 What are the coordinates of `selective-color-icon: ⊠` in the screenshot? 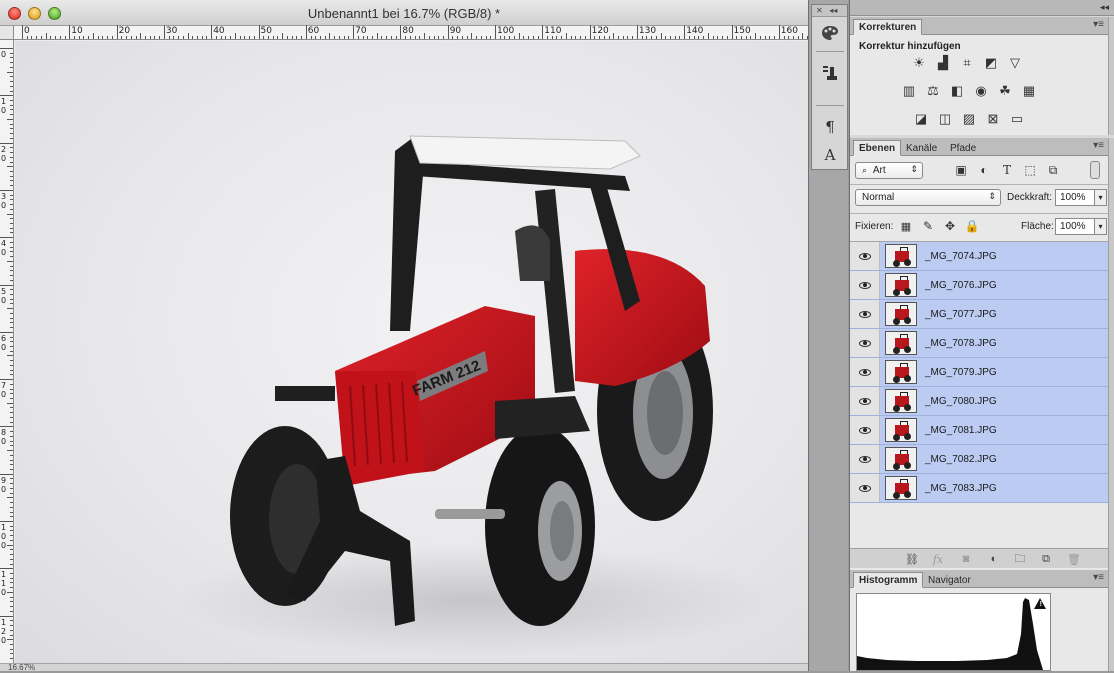 It's located at (993, 119).